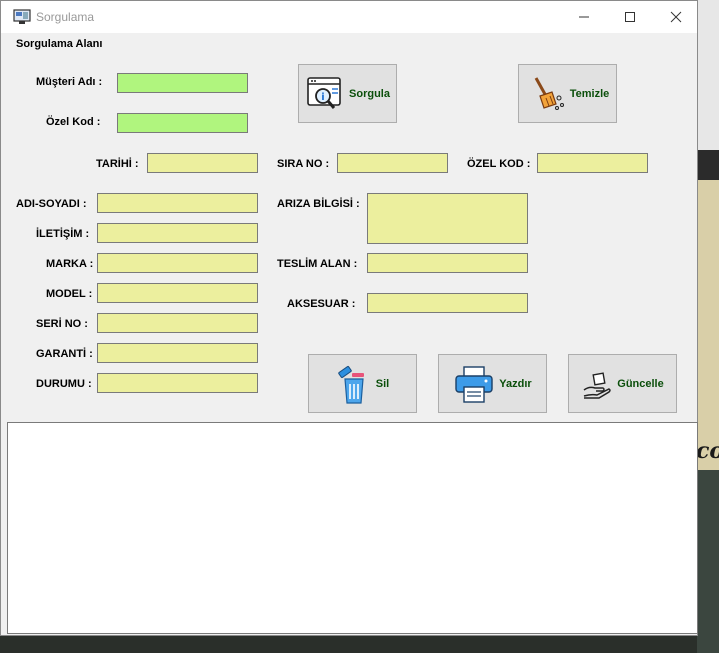 This screenshot has width=719, height=653. Describe the element at coordinates (73, 122) in the screenshot. I see `code-label: Özel Kod :` at that location.